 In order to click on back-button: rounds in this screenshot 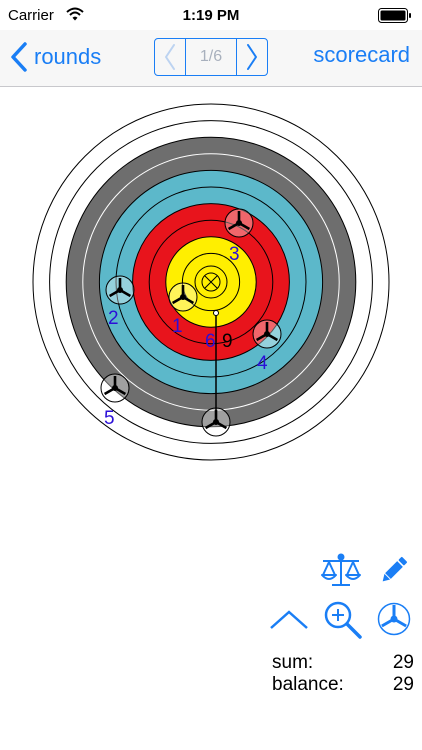, I will do `click(55, 57)`.